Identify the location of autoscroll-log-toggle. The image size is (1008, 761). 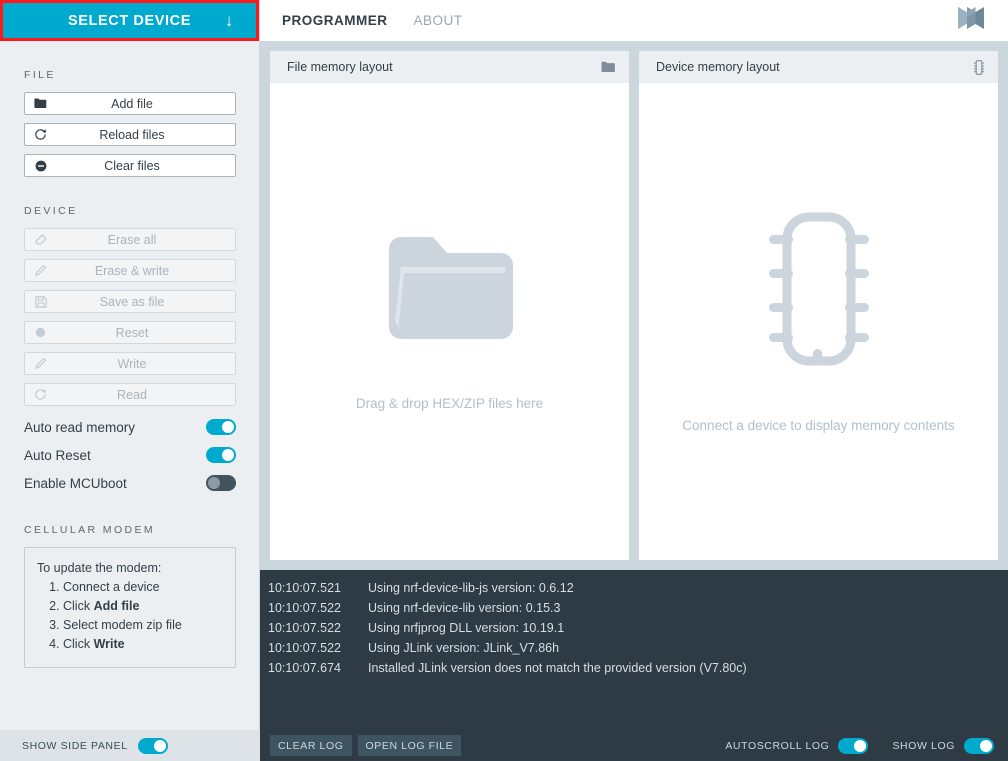
(853, 745).